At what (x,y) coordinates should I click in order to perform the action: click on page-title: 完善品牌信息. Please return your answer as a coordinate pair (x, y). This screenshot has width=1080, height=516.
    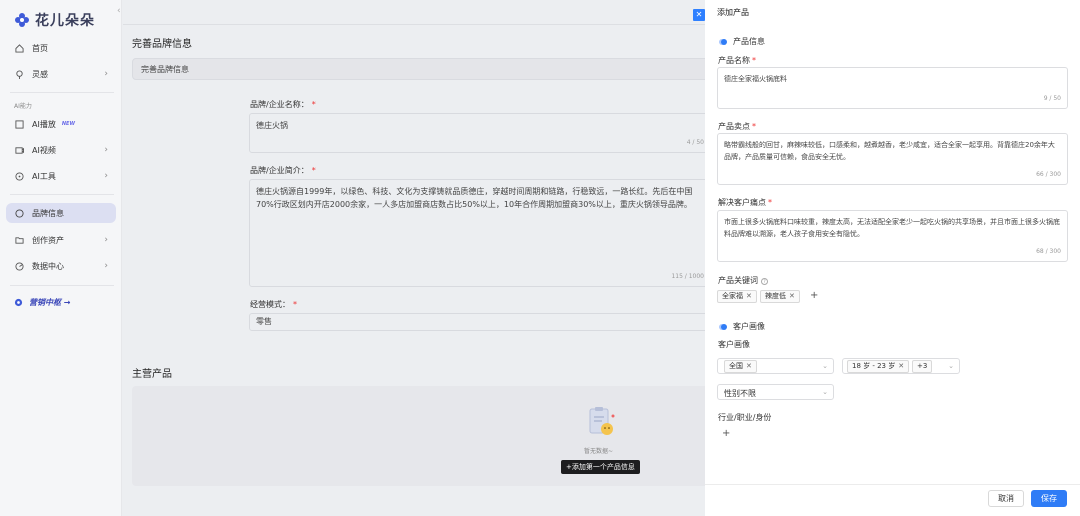
    Looking at the image, I should click on (162, 44).